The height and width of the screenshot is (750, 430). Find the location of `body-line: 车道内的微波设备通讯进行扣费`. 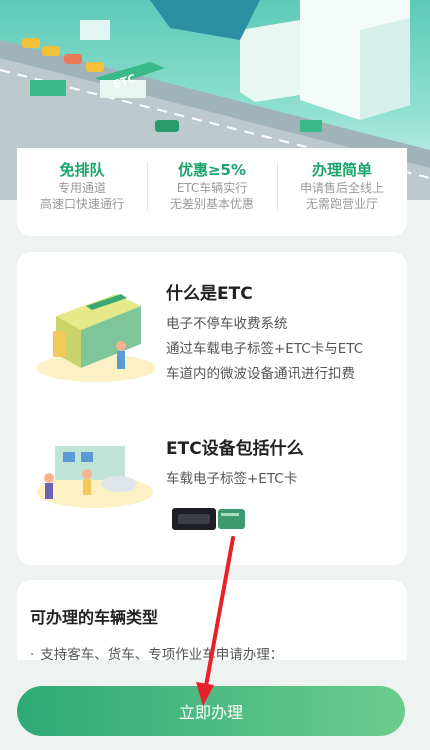

body-line: 车道内的微波设备通讯进行扣费 is located at coordinates (260, 374).